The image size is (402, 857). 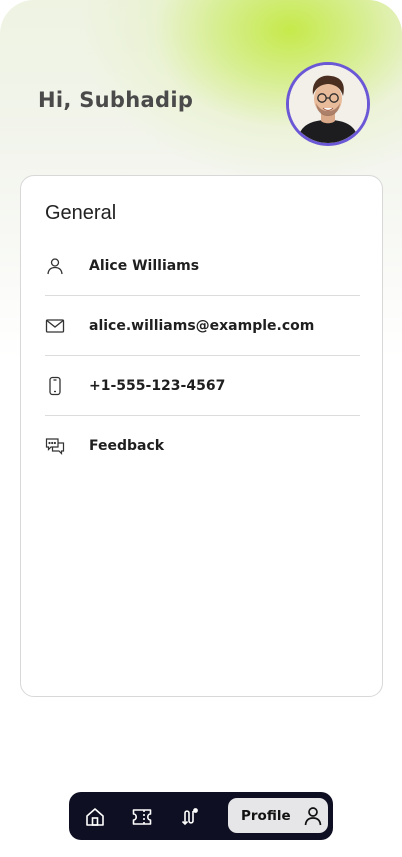 I want to click on nav-route, so click(x=190, y=817).